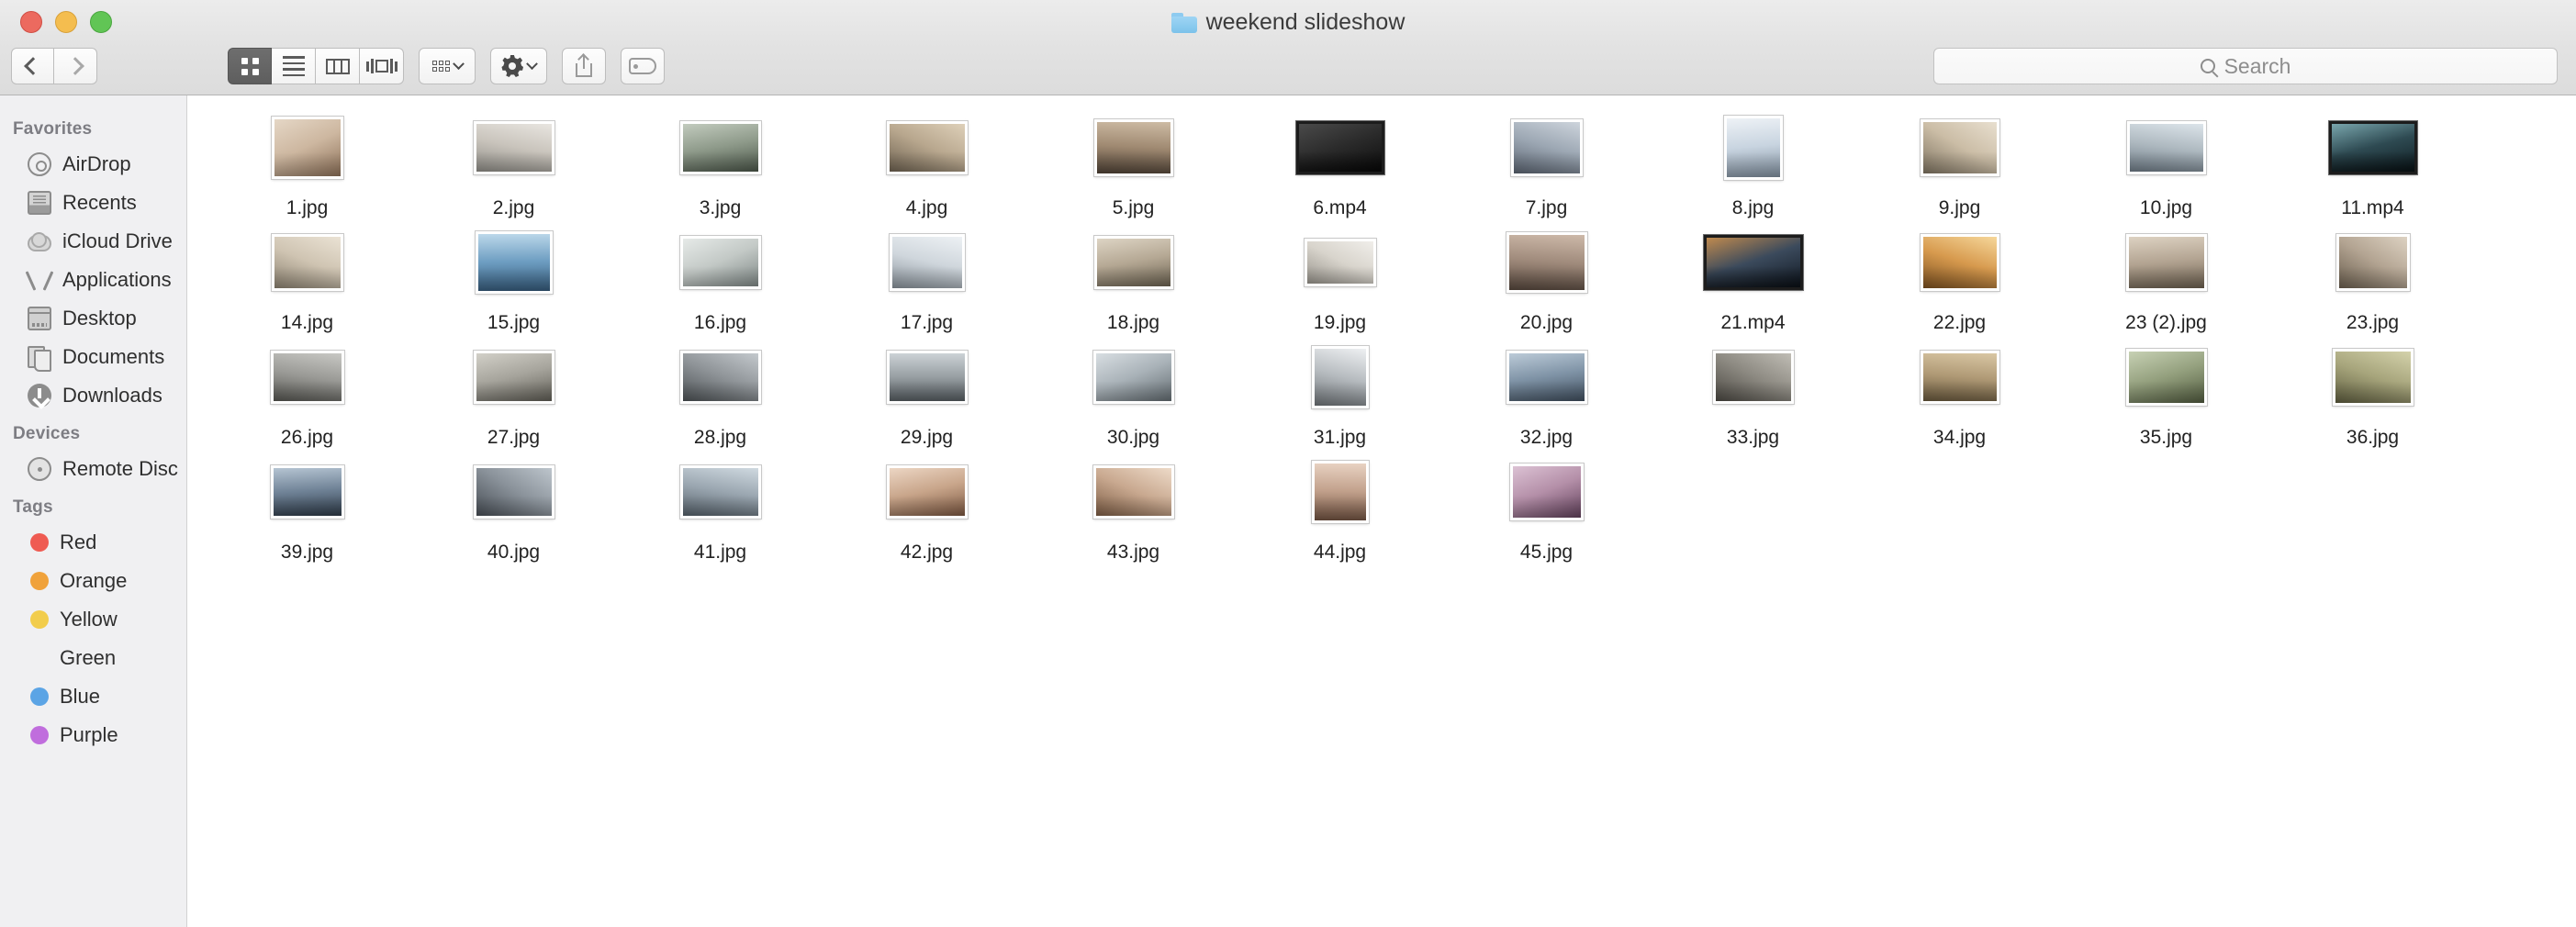 This screenshot has height=927, width=2576. Describe the element at coordinates (1288, 66) in the screenshot. I see `toolbar: Search` at that location.